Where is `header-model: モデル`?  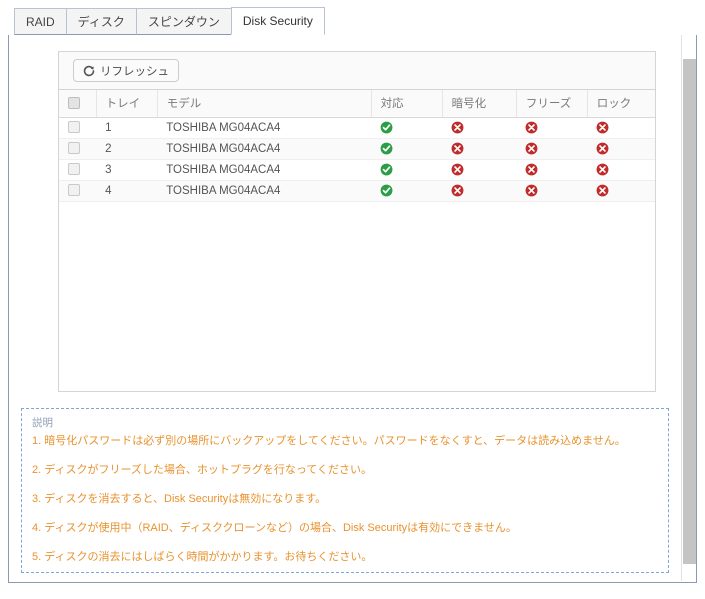 header-model: モデル is located at coordinates (264, 104).